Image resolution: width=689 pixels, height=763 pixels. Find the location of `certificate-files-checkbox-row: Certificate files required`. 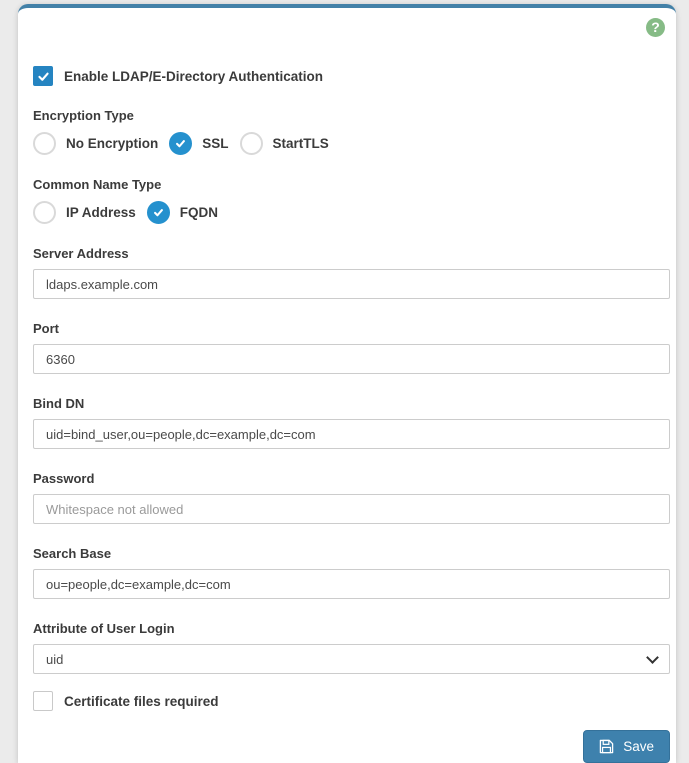

certificate-files-checkbox-row: Certificate files required is located at coordinates (351, 701).